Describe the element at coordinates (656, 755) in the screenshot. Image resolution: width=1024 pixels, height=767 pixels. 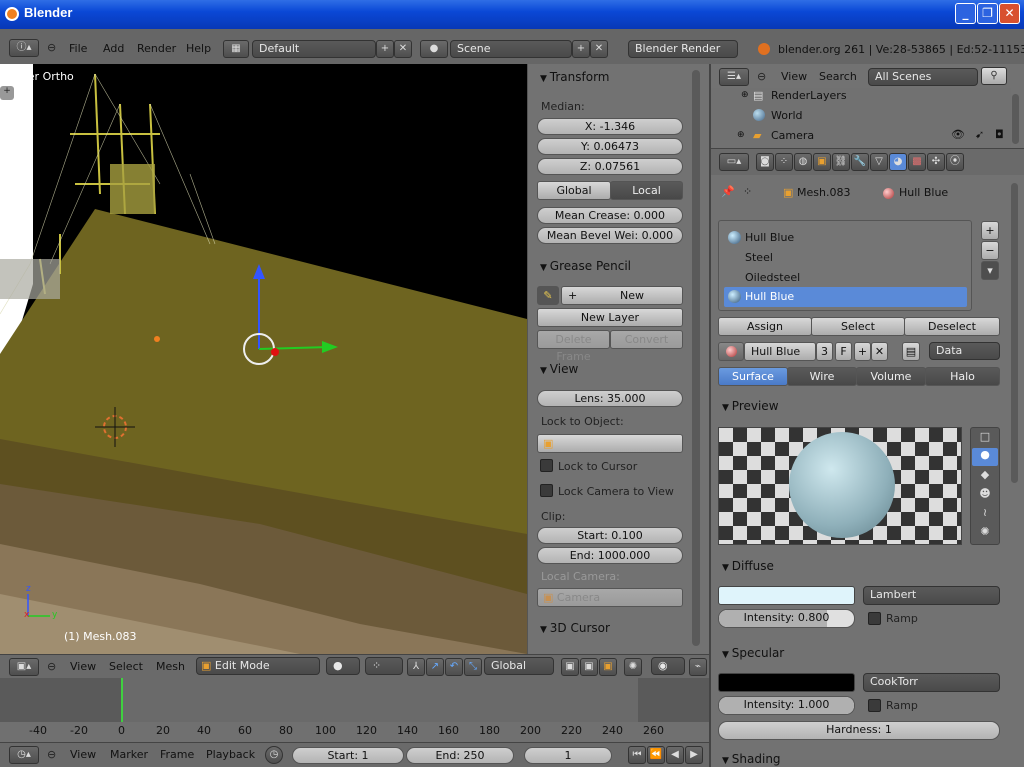
I see `prev-keyframe-icon: ⏪` at that location.